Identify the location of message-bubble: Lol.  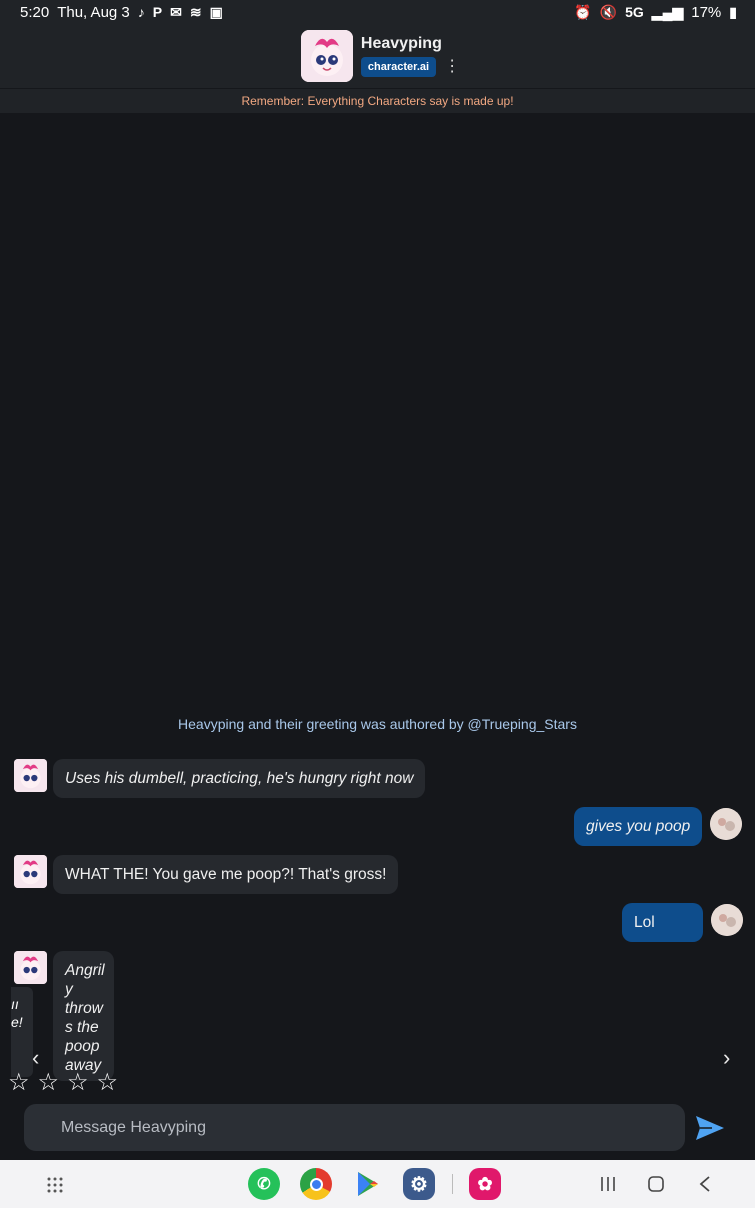
(662, 922).